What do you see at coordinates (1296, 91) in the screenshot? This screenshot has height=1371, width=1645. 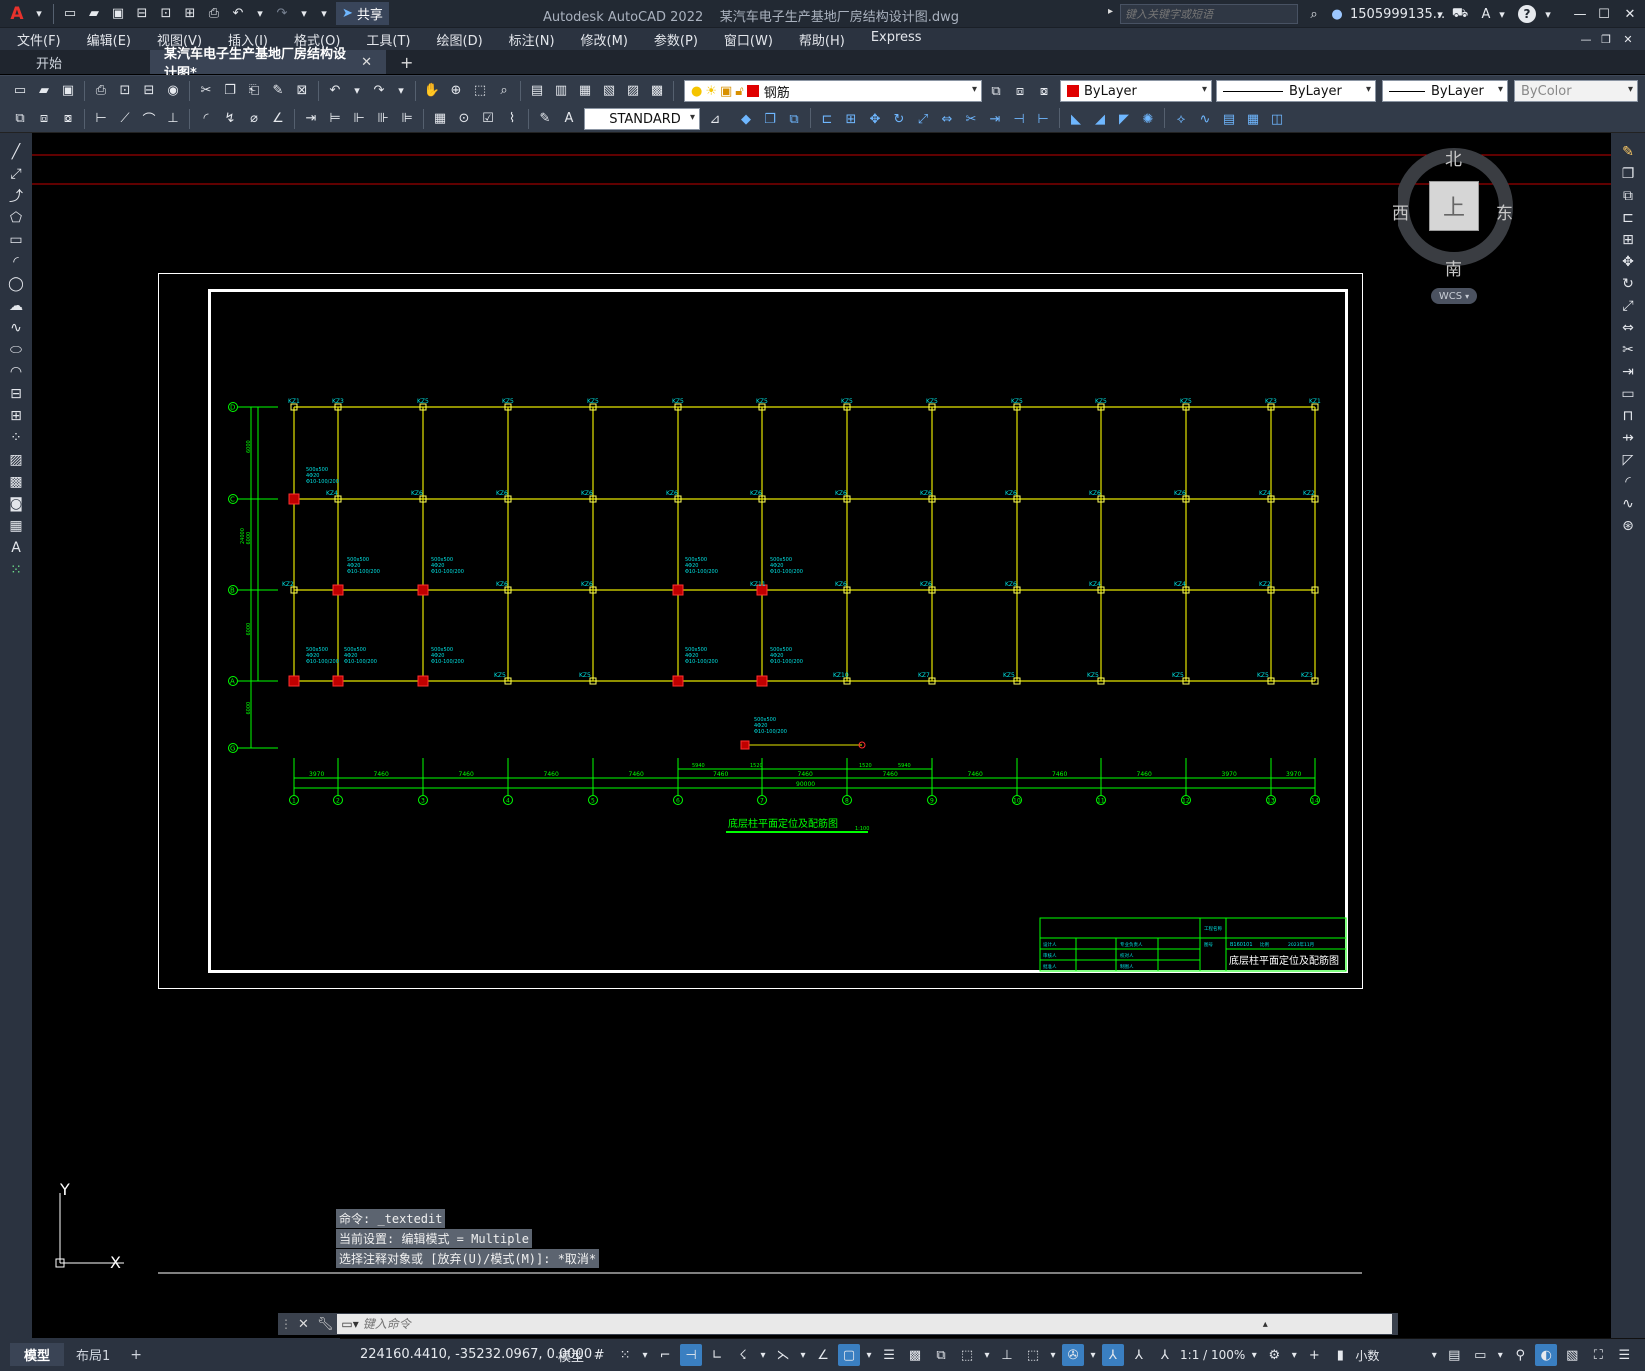 I see `linetype-dropdown: ByLayer ▾` at bounding box center [1296, 91].